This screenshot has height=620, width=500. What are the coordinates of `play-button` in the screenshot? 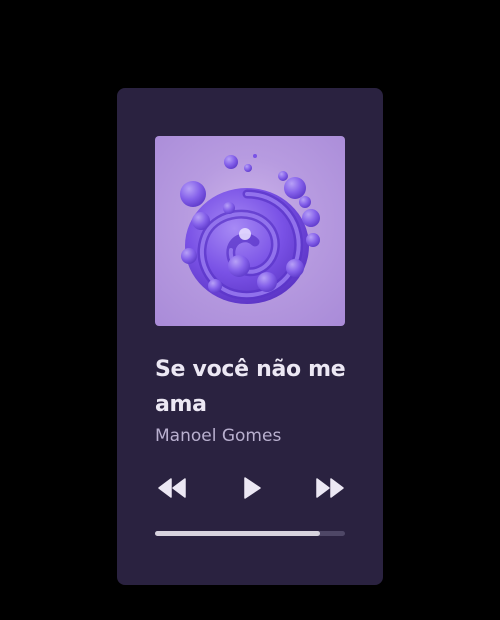 It's located at (252, 488).